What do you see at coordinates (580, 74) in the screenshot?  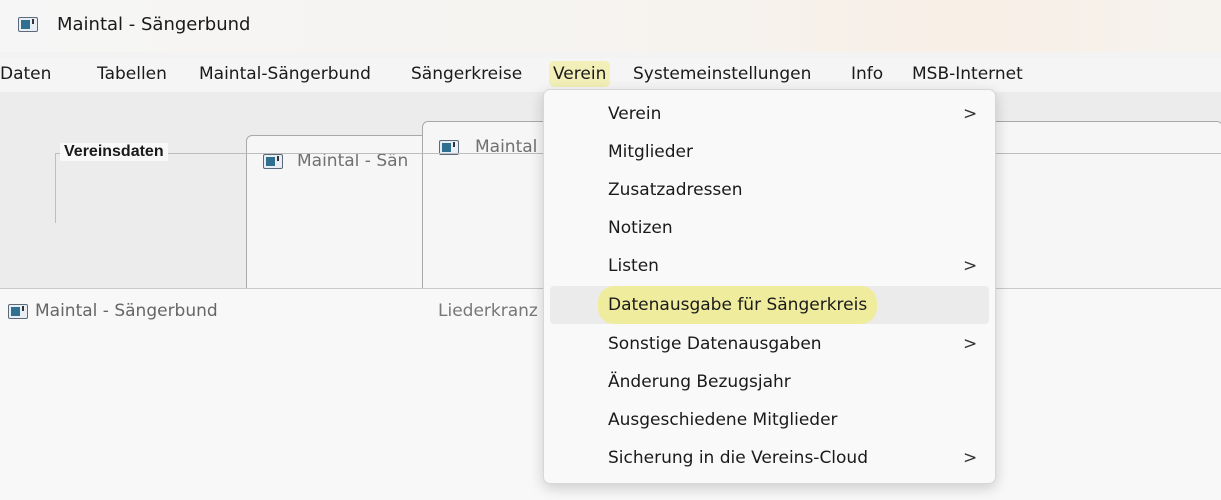 I see `menu-verein: Verein` at bounding box center [580, 74].